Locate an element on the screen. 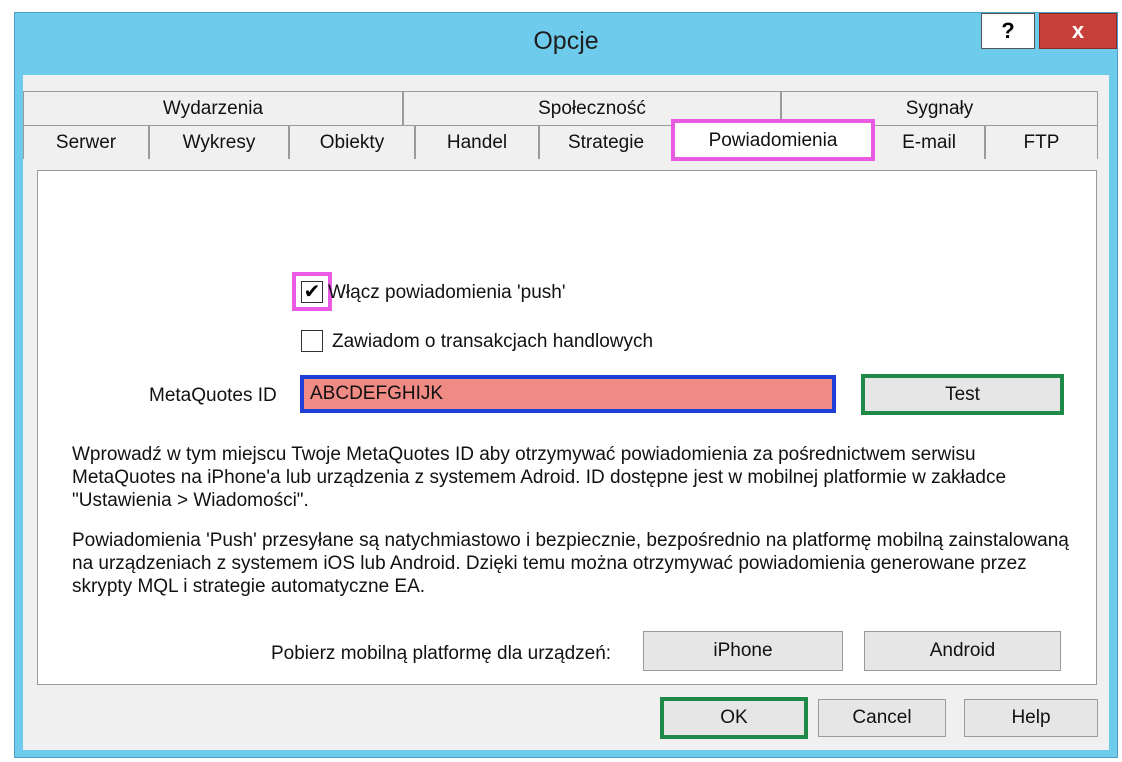 This screenshot has width=1122, height=762. checkmark-icon: ✔ is located at coordinates (312, 292).